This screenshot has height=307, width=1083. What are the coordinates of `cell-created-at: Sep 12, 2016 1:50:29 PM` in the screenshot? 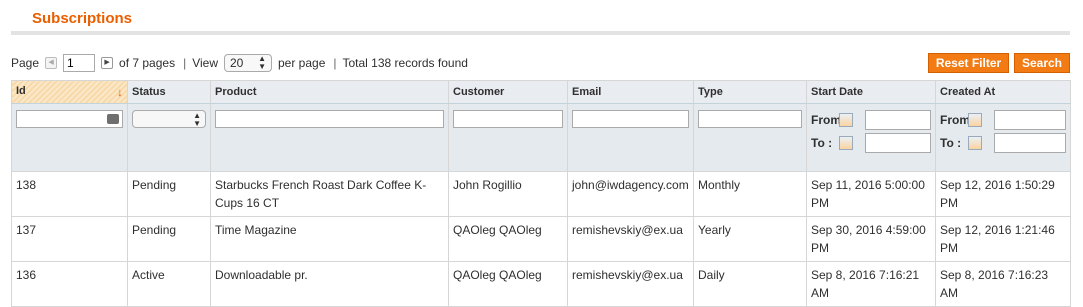 It's located at (1003, 194).